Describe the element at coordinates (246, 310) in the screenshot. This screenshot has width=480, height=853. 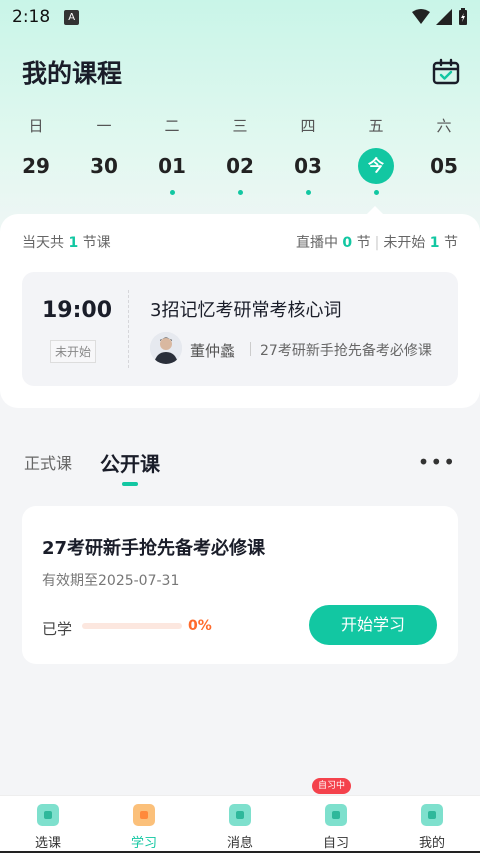
I see `lesson-title: 3招记忆考研常考核心词` at that location.